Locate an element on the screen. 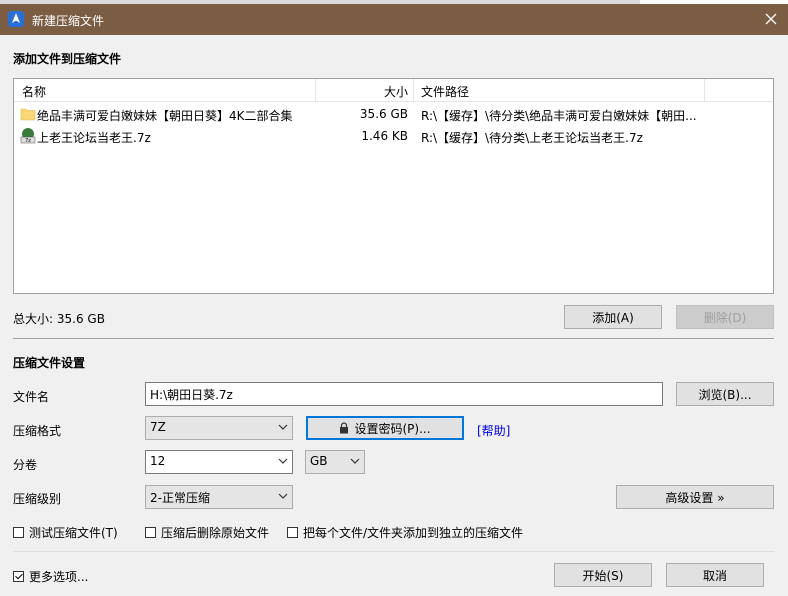 The height and width of the screenshot is (596, 788). file-list-header: 名称 大小 文件路径 is located at coordinates (393, 90).